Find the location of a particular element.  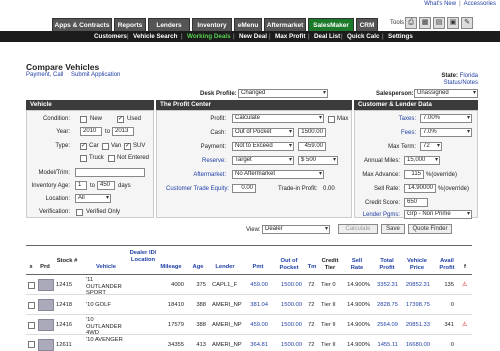

credit-score-input: 650 is located at coordinates (416, 202).